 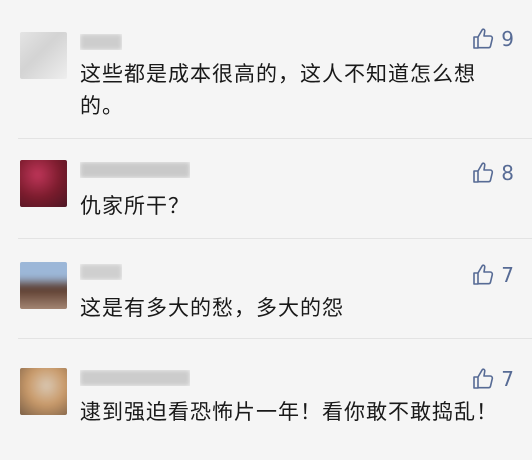 What do you see at coordinates (135, 206) in the screenshot?
I see `comment-text: 仇家所干？` at bounding box center [135, 206].